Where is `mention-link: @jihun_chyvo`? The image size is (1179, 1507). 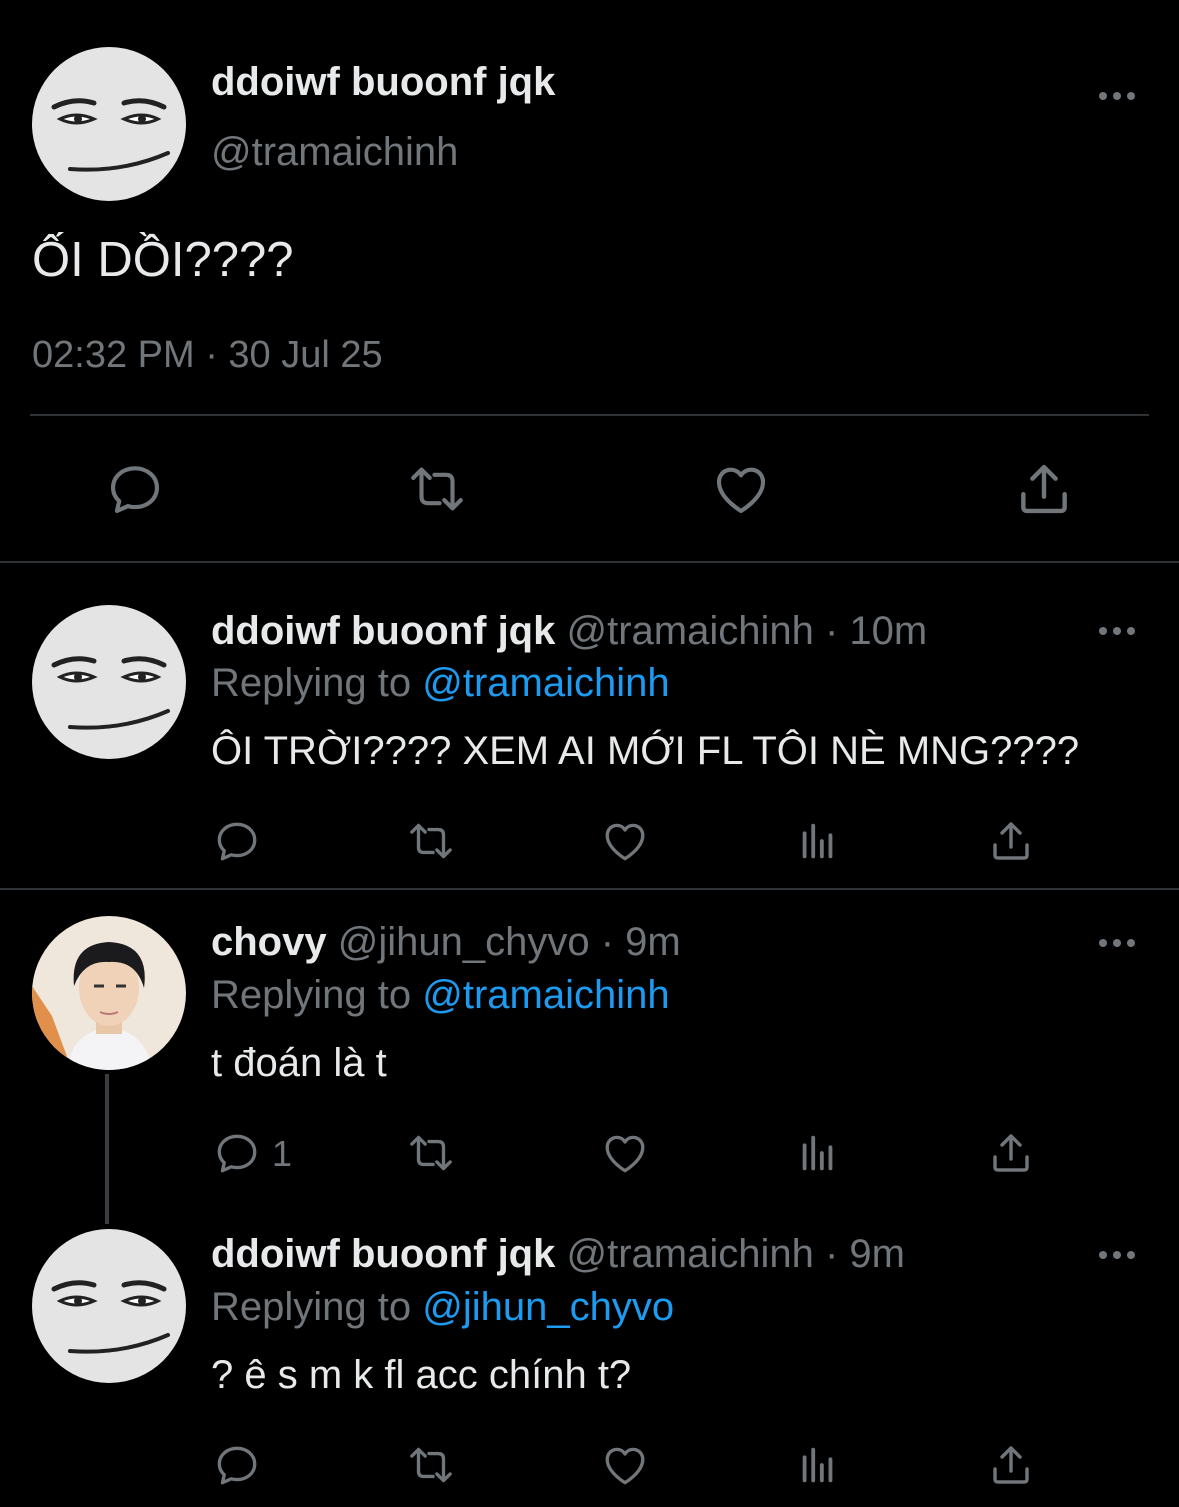
mention-link: @jihun_chyvo is located at coordinates (548, 1307).